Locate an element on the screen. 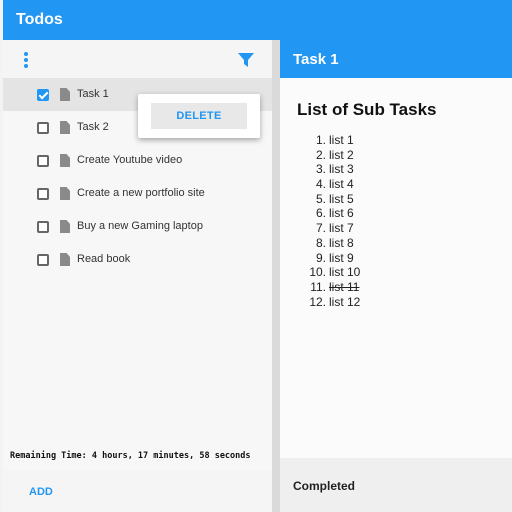 The height and width of the screenshot is (512, 512). todo-label: Buy a new Gaming laptop is located at coordinates (140, 226).